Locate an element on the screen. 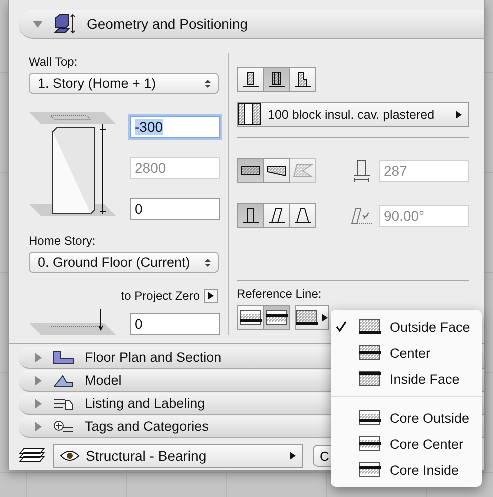 This screenshot has height=497, width=493. polygonal-wall-icon is located at coordinates (302, 171).